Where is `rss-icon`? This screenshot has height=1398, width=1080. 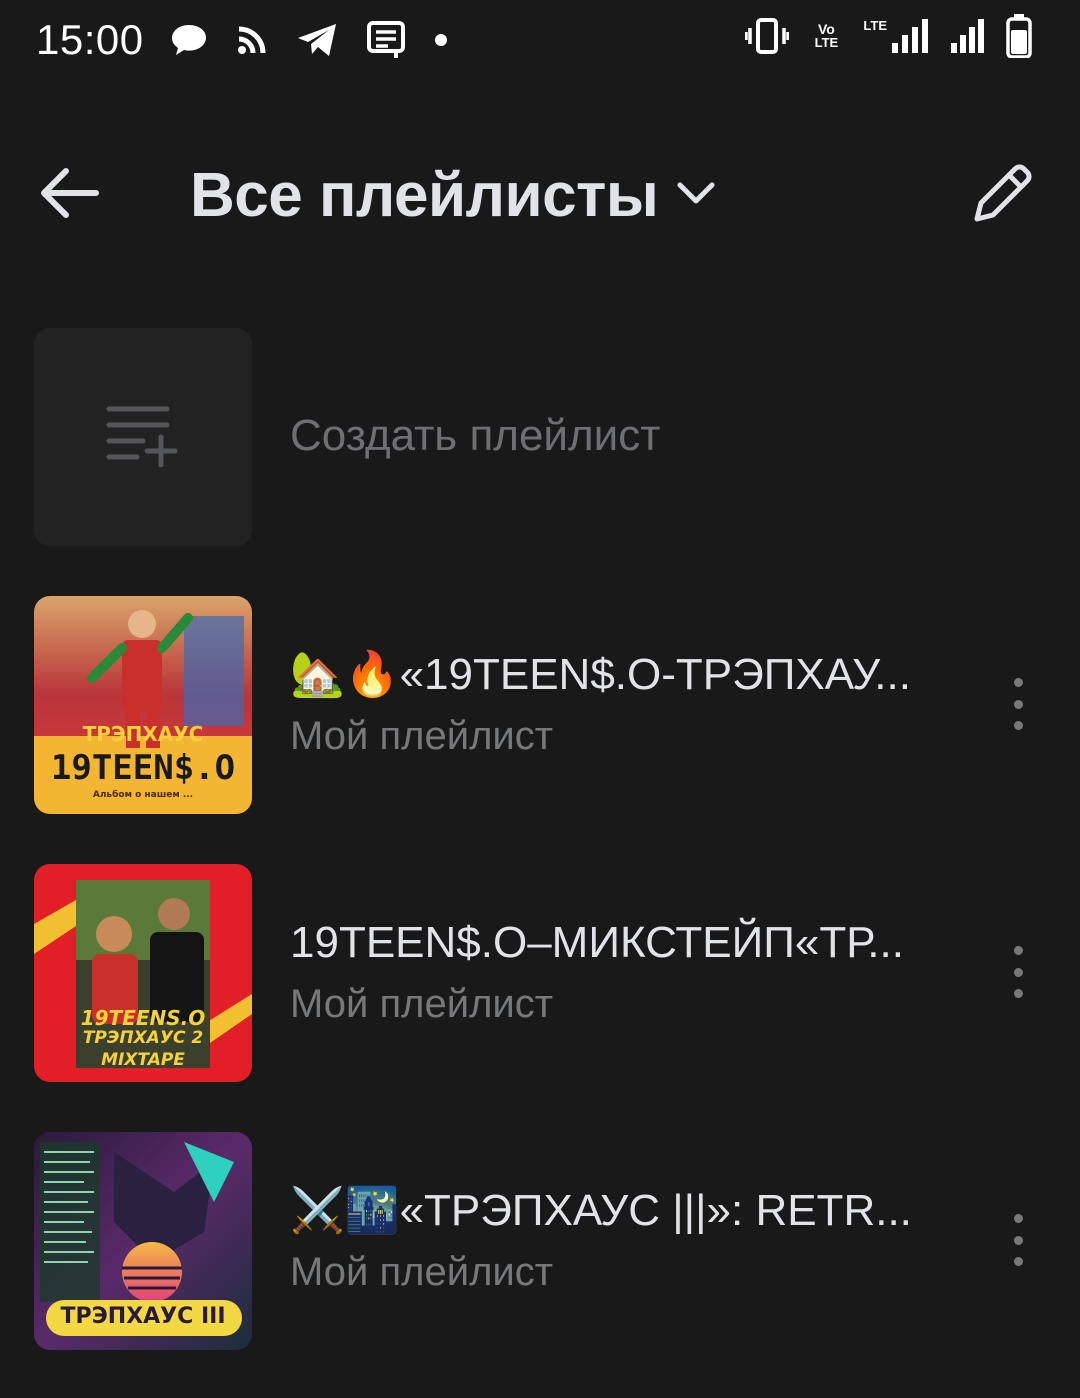
rss-icon is located at coordinates (252, 40).